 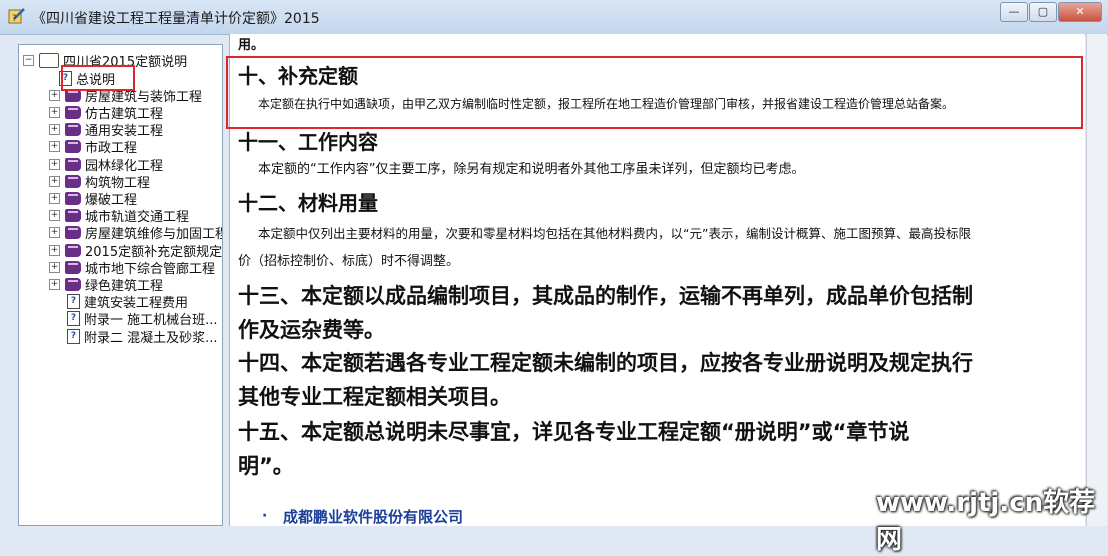 I want to click on tree-item: + 绿色建筑工程, so click(x=106, y=284).